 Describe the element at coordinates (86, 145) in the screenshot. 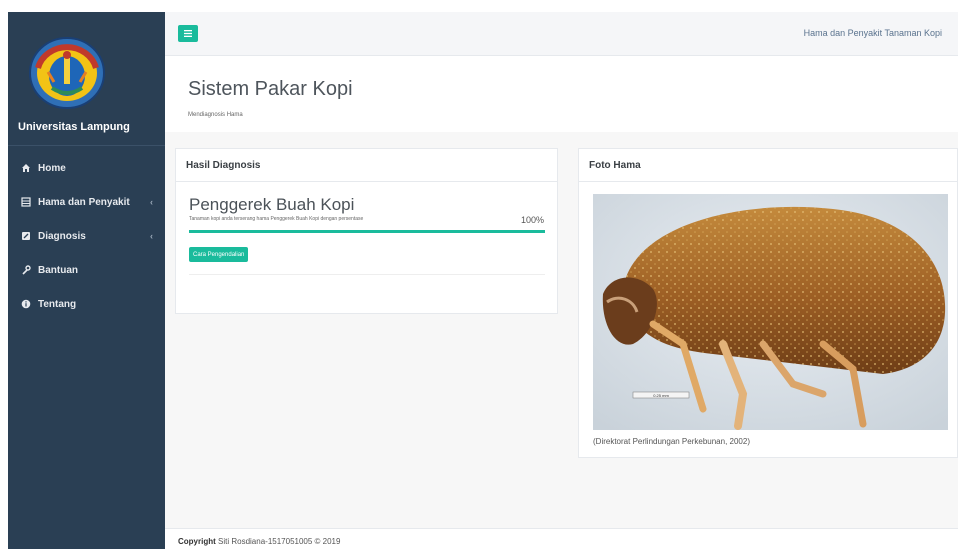

I see `brand-divider` at that location.